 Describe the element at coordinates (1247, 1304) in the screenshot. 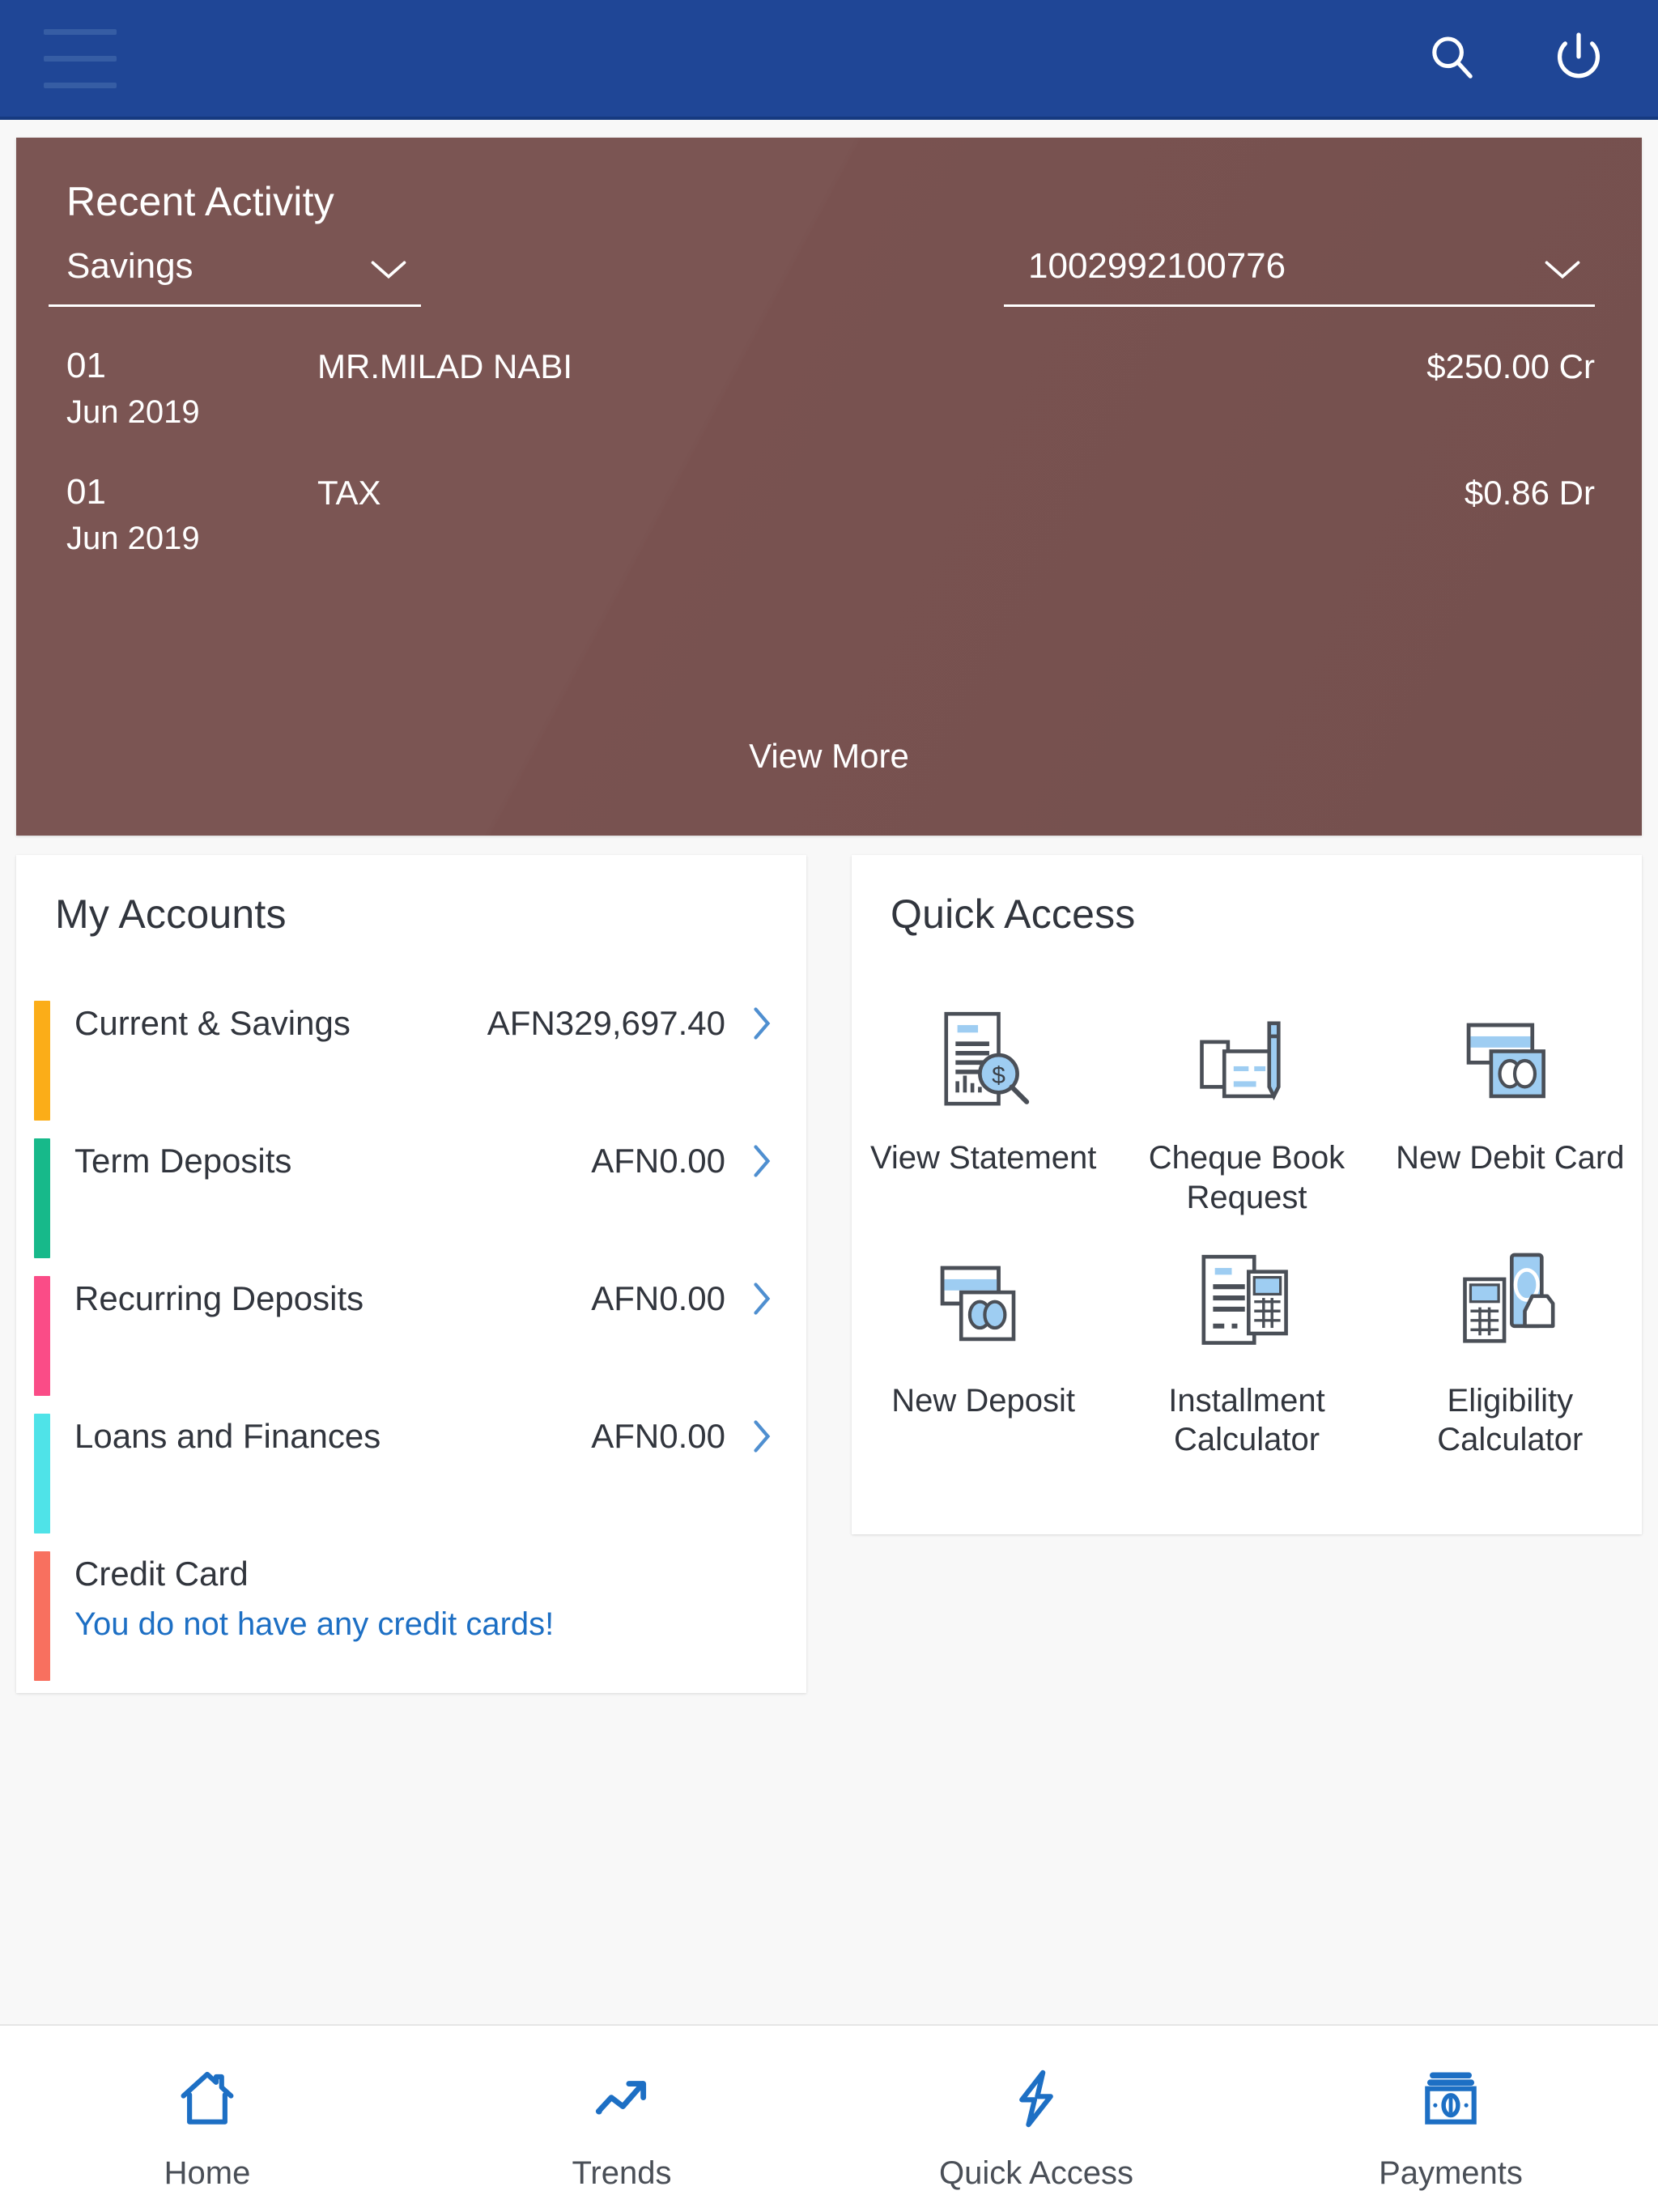

I see `document-calculator-icon` at that location.